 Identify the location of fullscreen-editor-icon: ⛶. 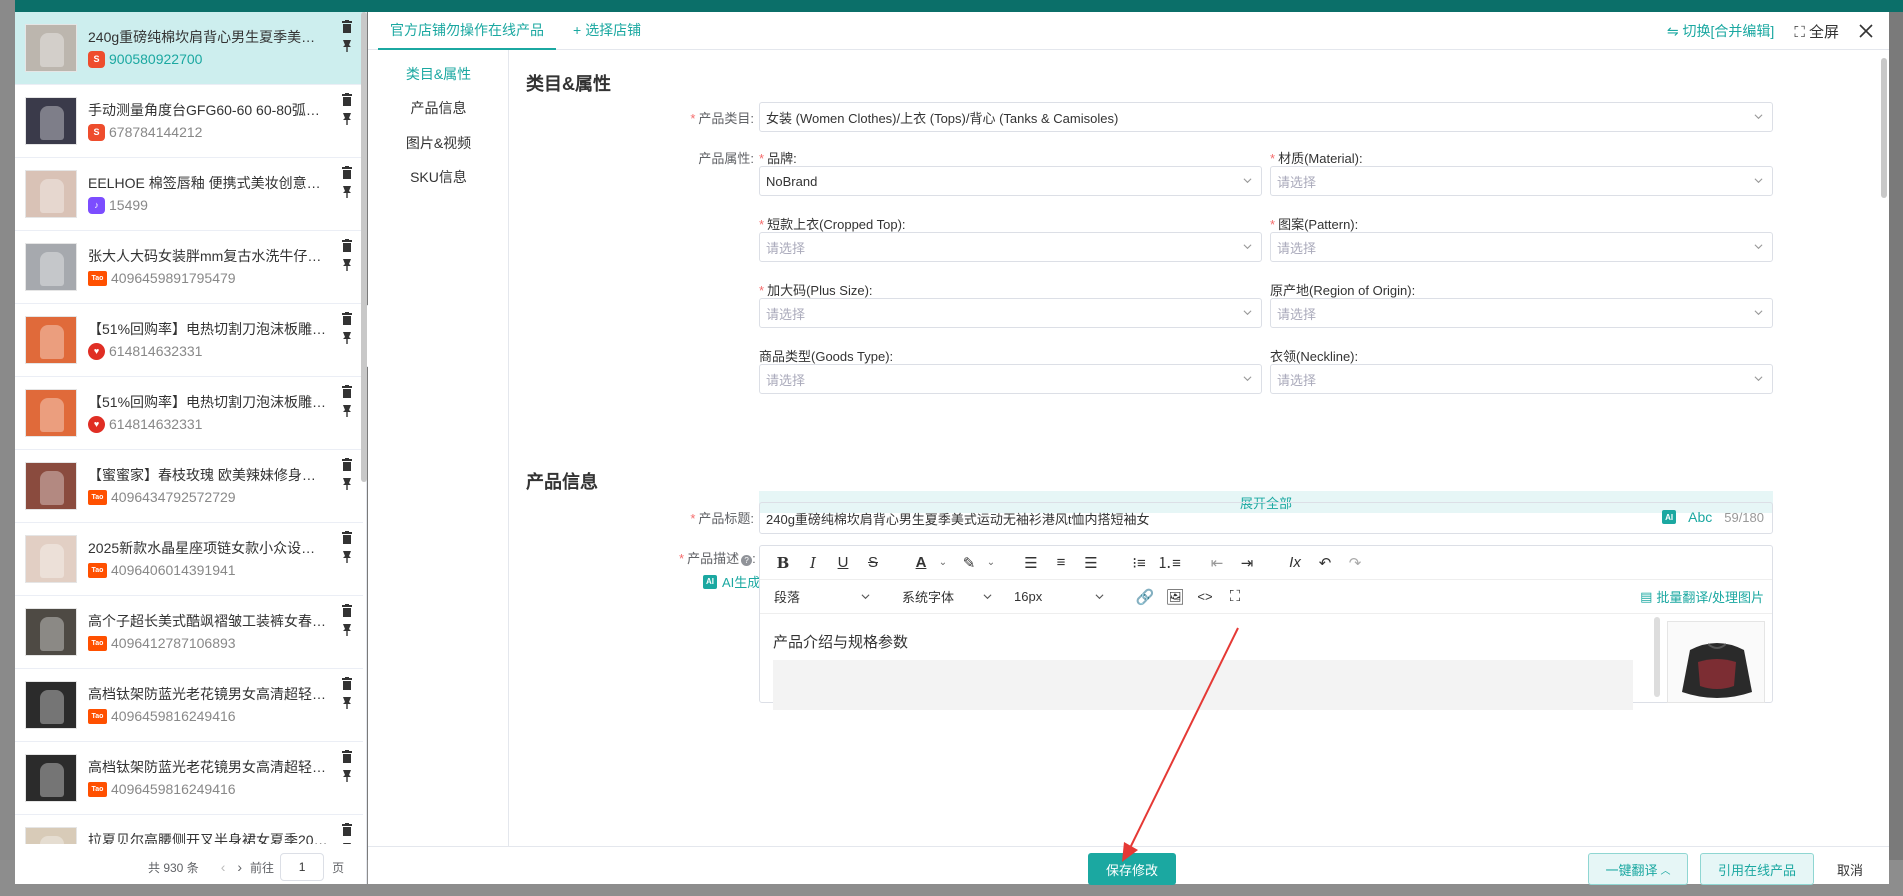
(1235, 597).